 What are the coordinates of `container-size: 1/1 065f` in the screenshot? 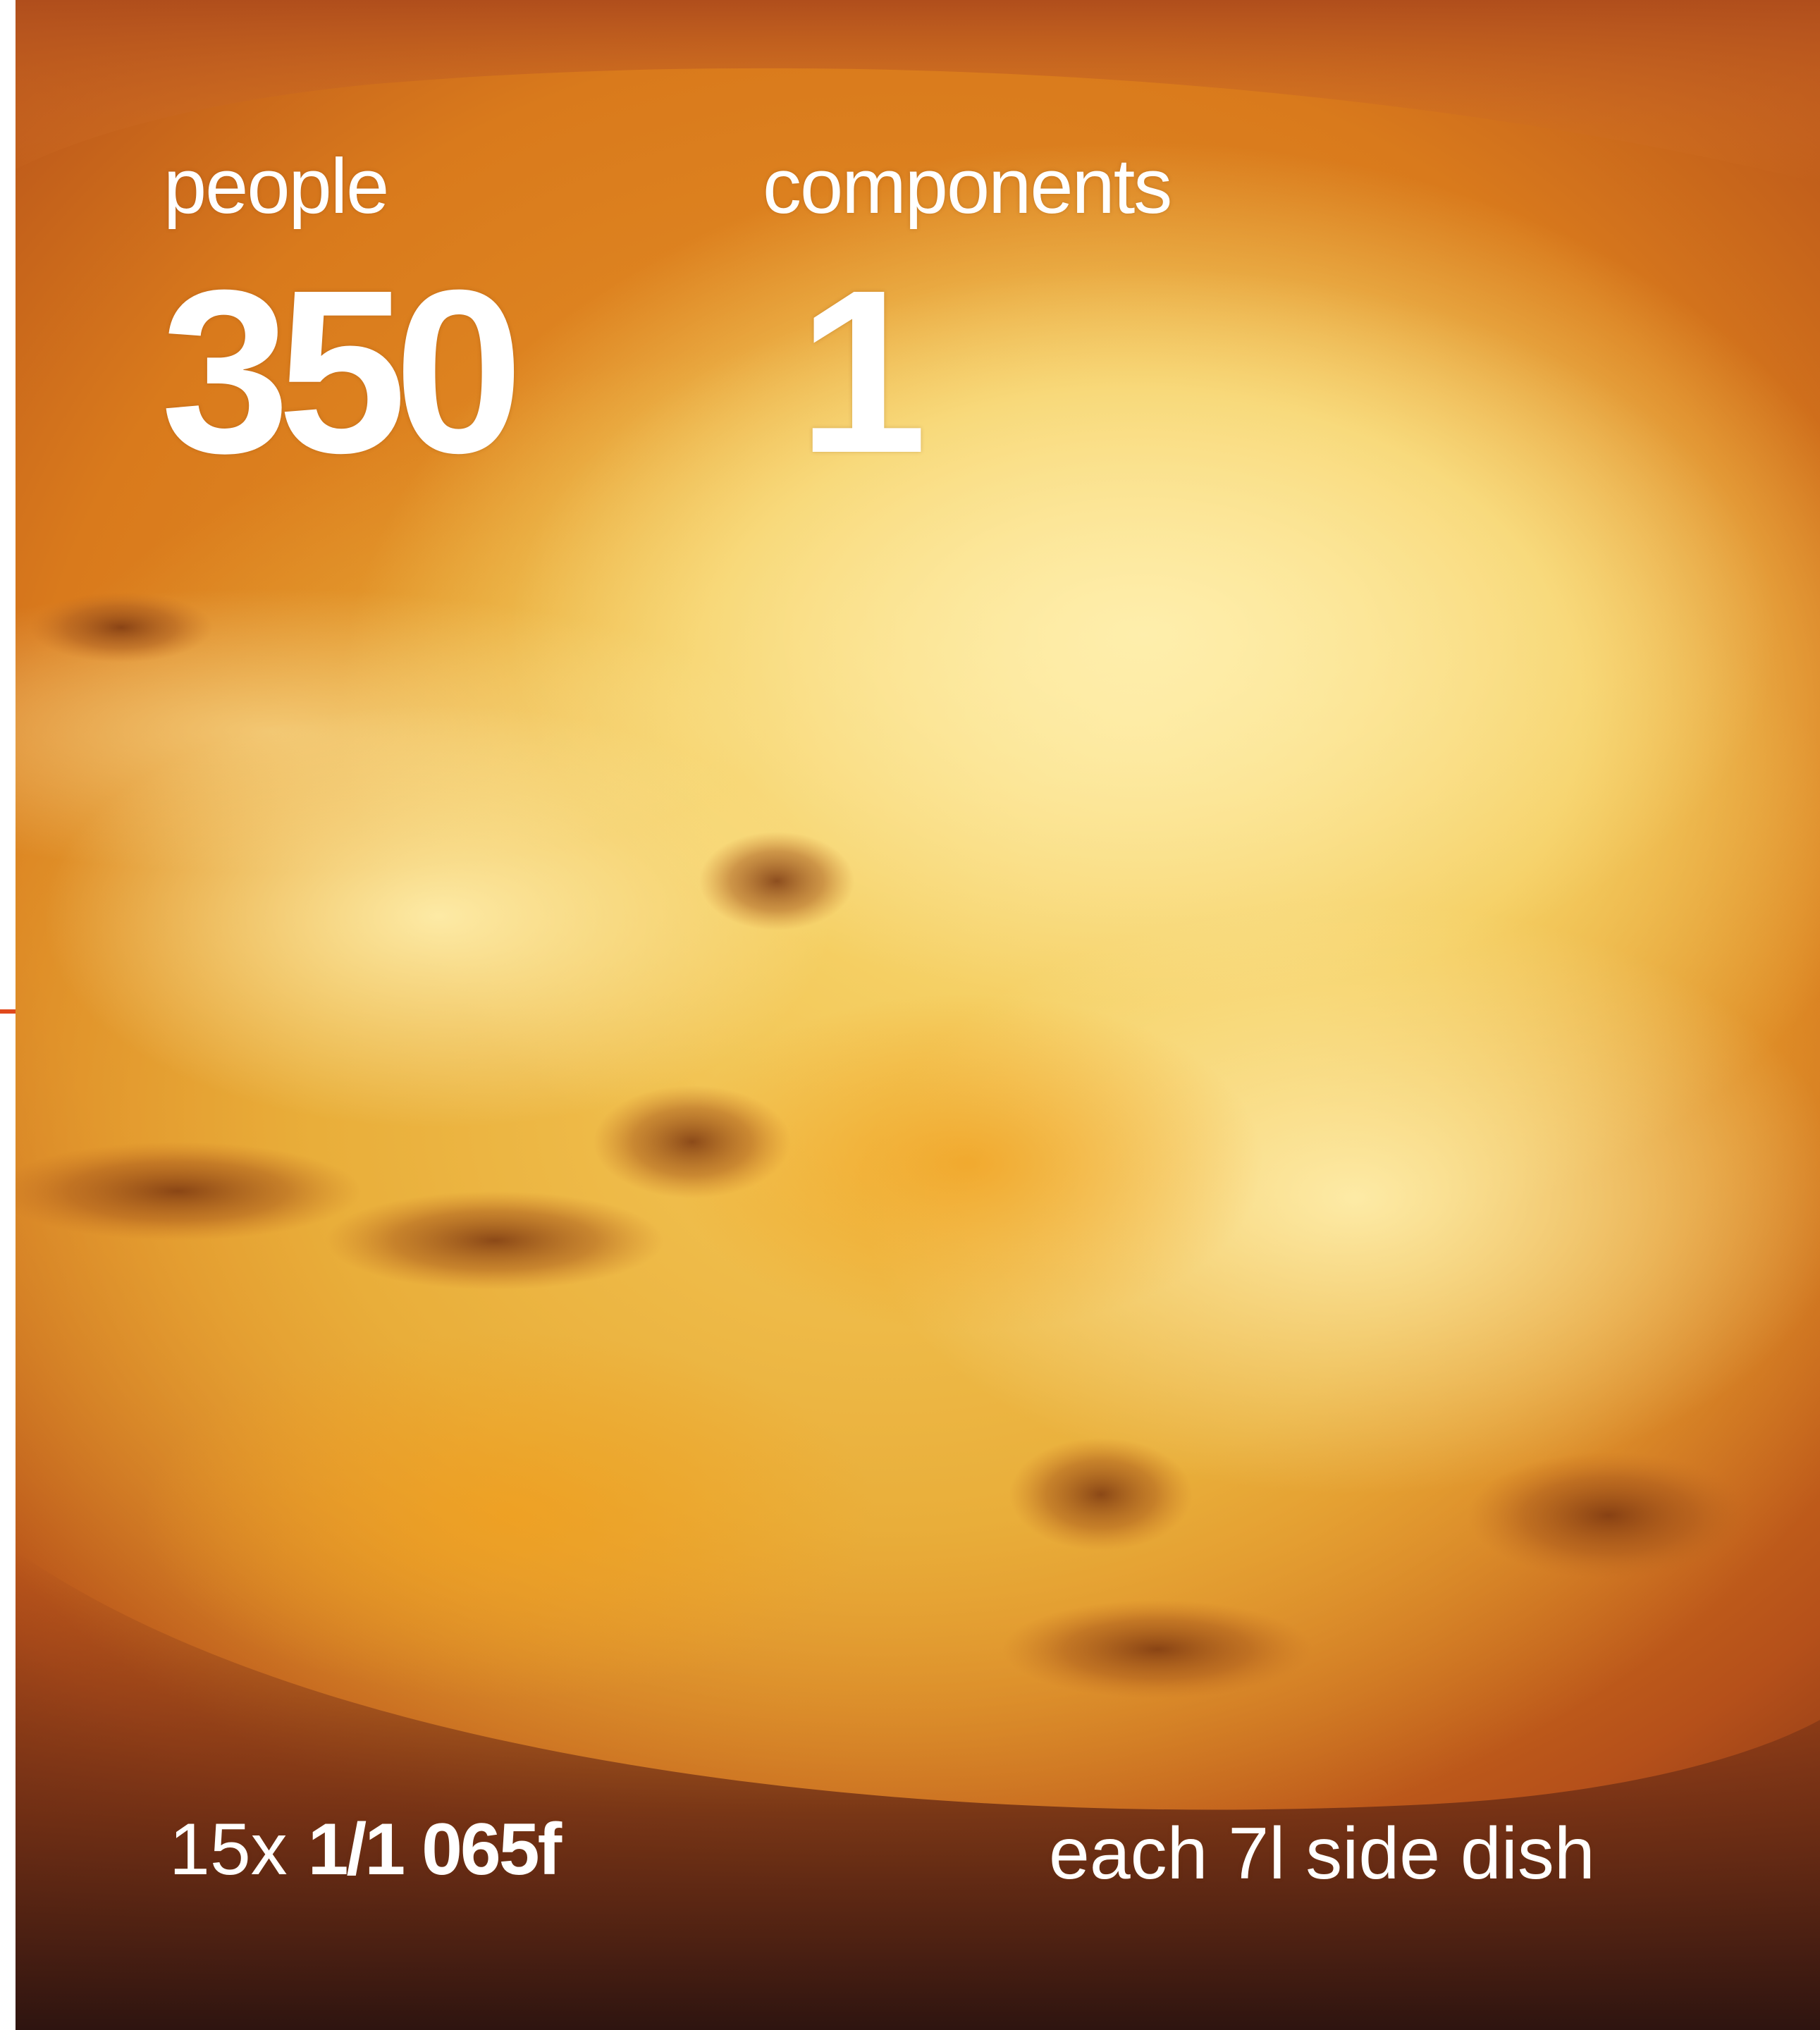 It's located at (435, 1850).